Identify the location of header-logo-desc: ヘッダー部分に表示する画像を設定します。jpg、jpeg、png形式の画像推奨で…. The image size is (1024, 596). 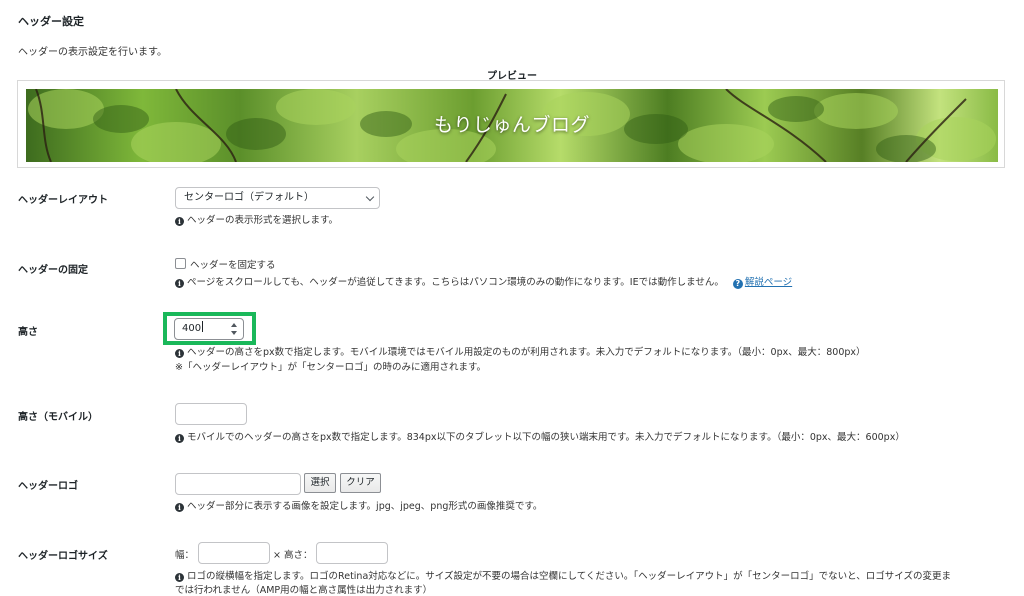
(365, 506).